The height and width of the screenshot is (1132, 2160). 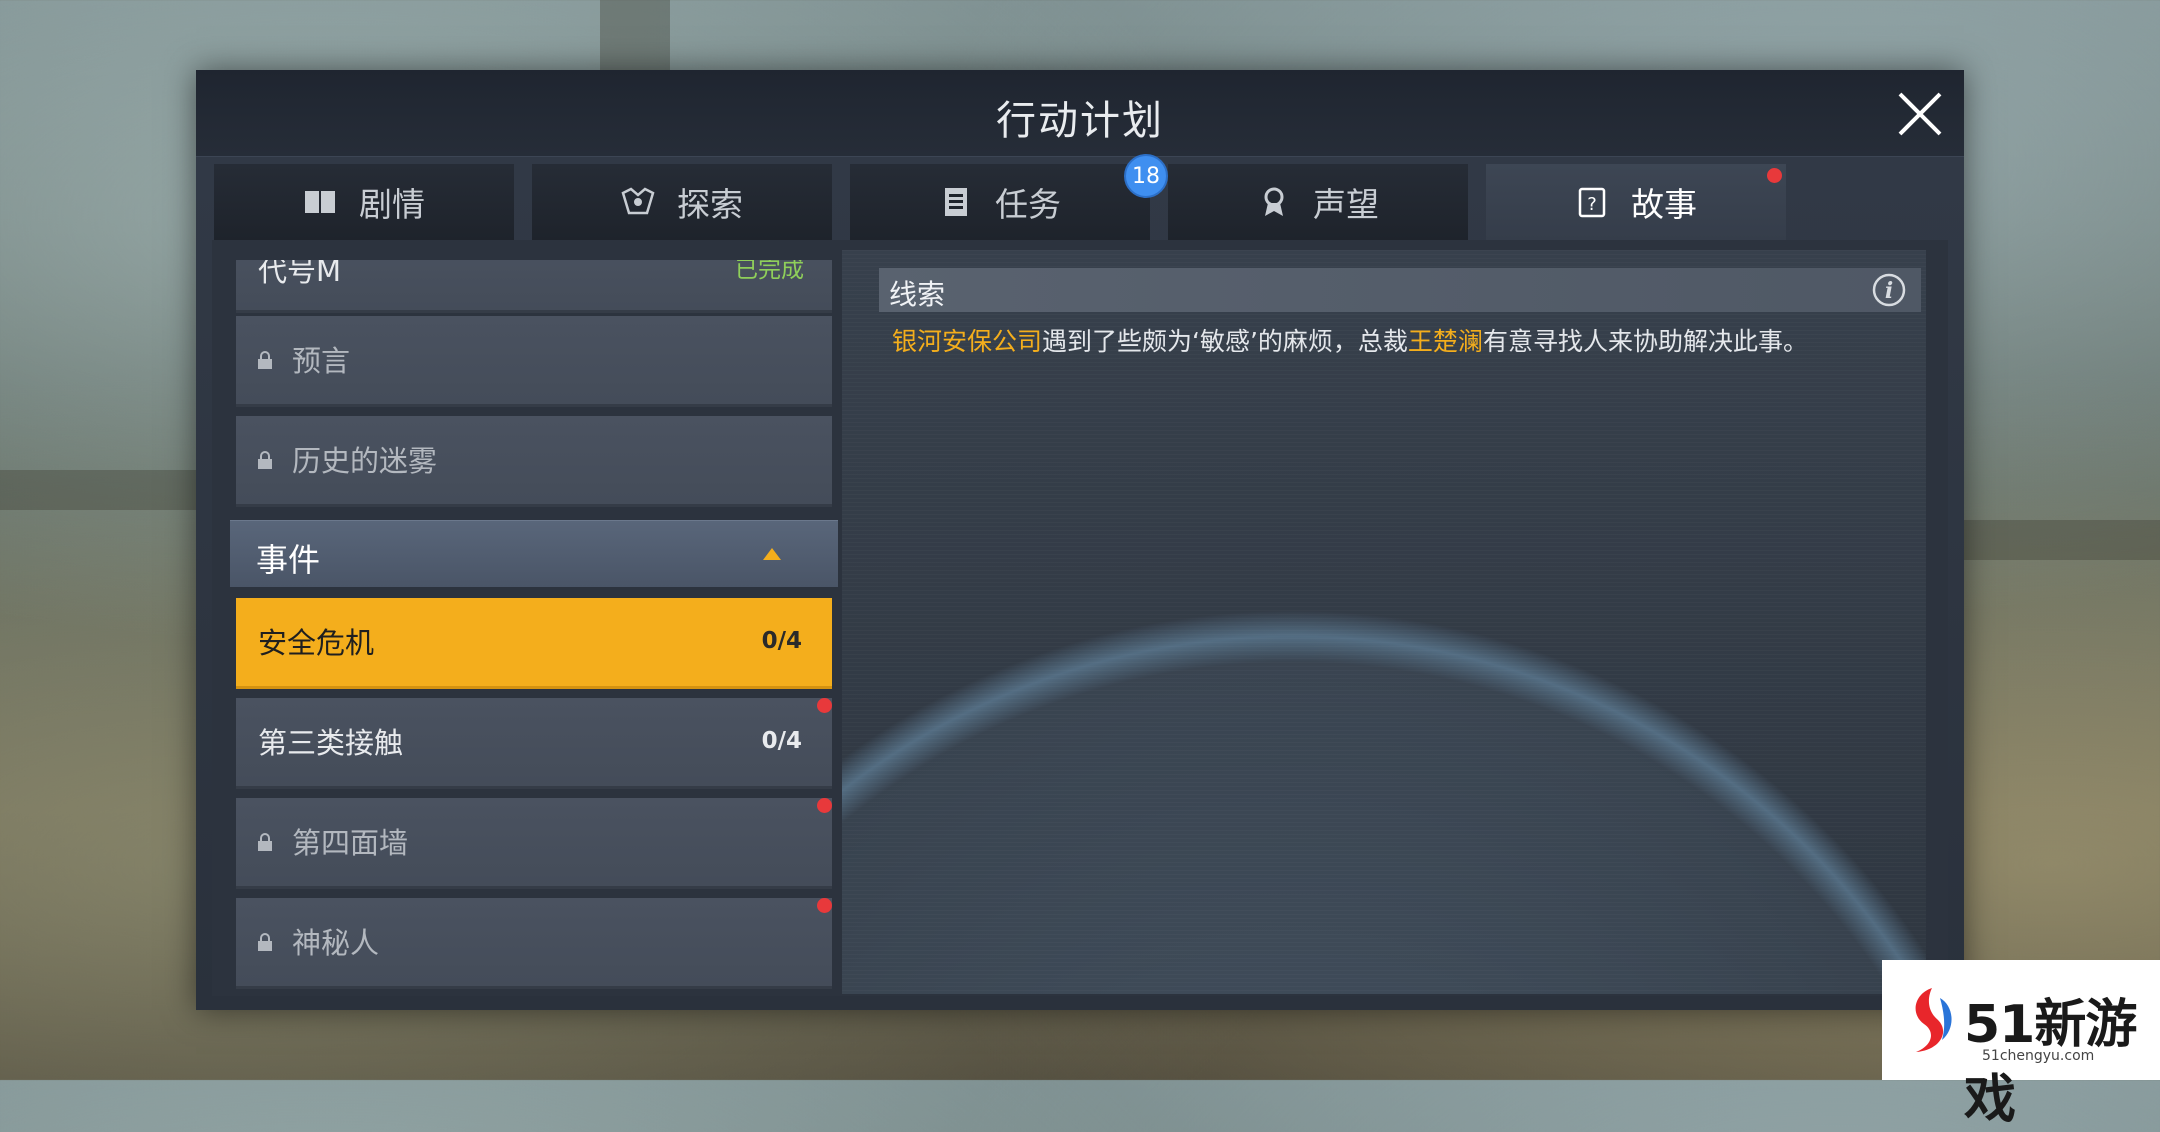 I want to click on clue-text-end: 有意寻找人来协助解决此事。, so click(x=1645, y=341).